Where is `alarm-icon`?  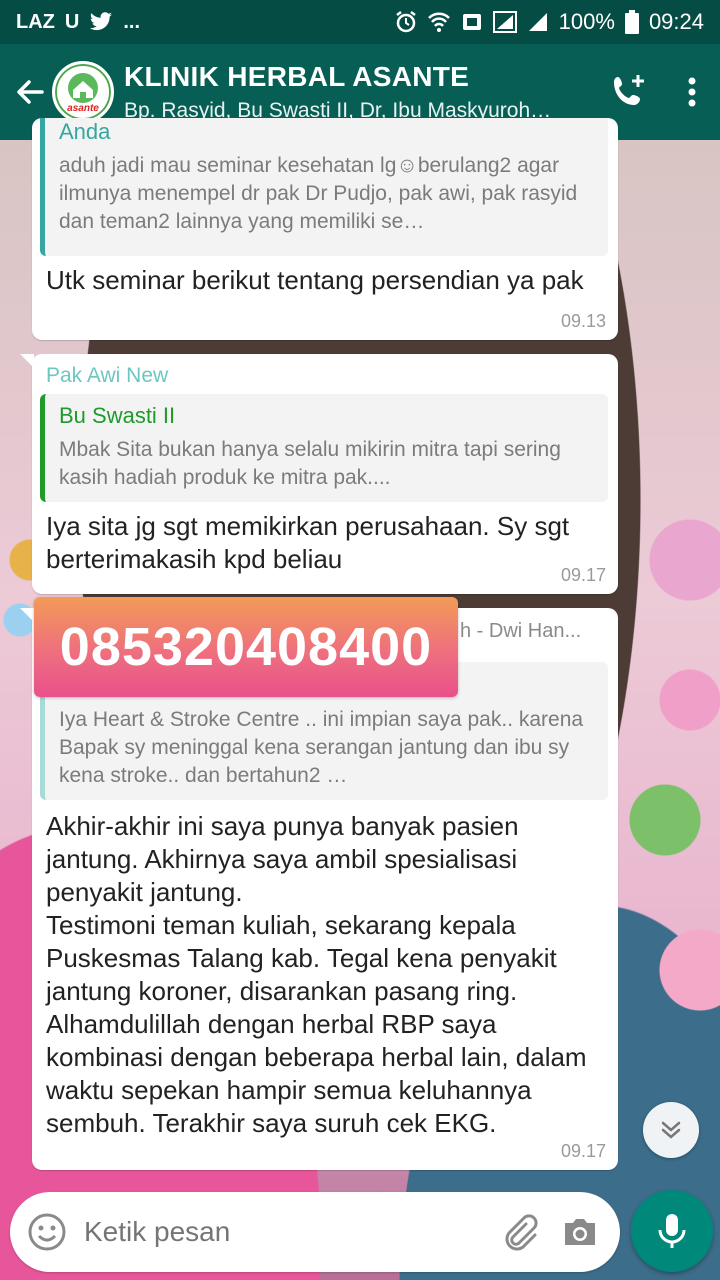
alarm-icon is located at coordinates (406, 22).